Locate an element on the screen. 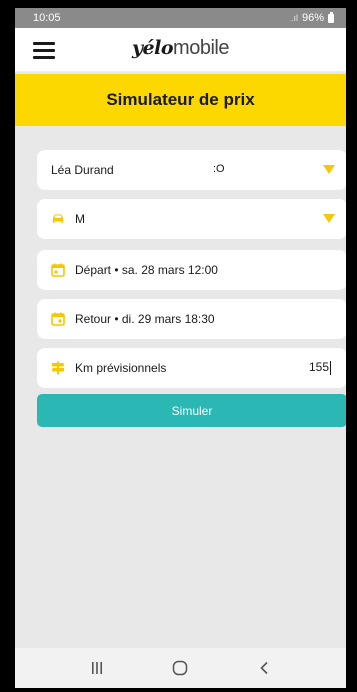 This screenshot has height=692, width=357. frame-border-top is located at coordinates (178, 4).